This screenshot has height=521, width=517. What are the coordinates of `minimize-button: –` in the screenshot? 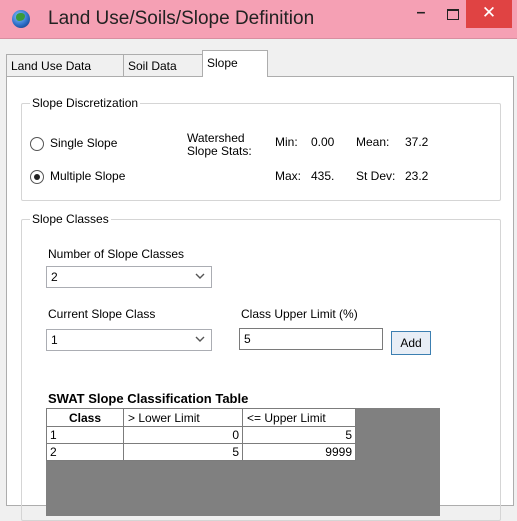 It's located at (421, 14).